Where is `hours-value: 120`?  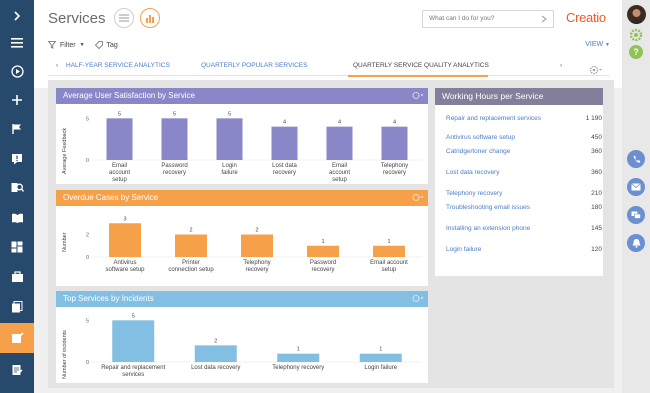
hours-value: 120 is located at coordinates (596, 249).